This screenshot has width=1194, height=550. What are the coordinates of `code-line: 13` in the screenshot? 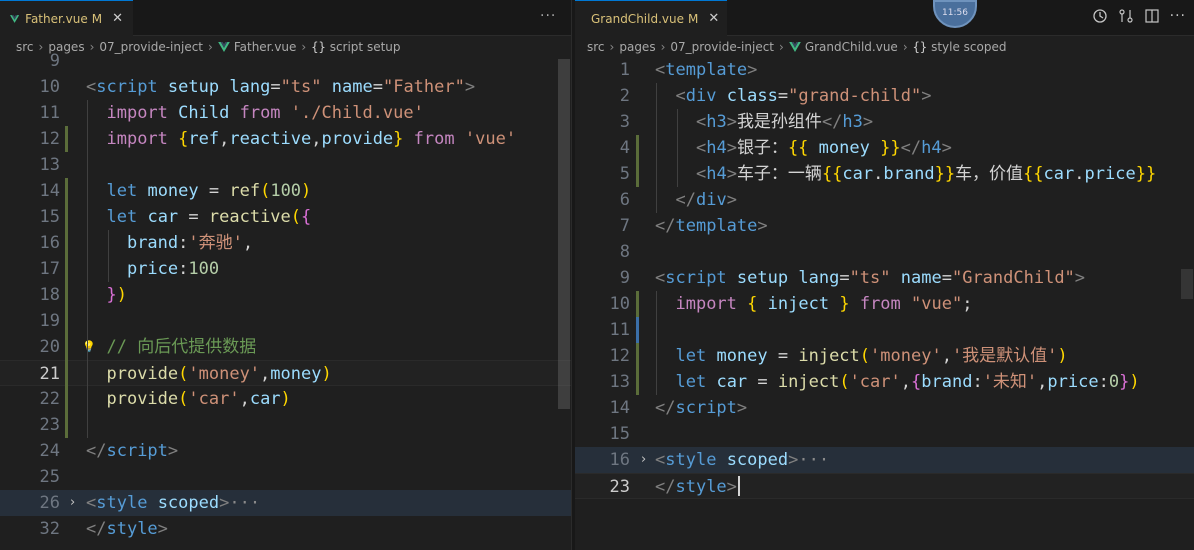 It's located at (285, 165).